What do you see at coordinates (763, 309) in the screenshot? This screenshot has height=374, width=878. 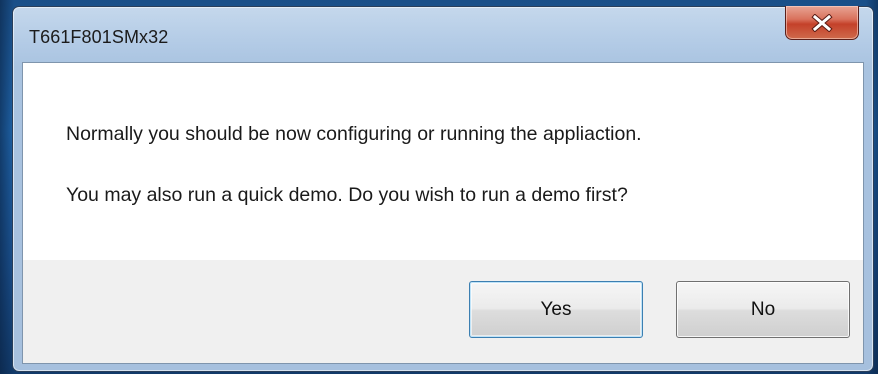 I see `no-button: No` at bounding box center [763, 309].